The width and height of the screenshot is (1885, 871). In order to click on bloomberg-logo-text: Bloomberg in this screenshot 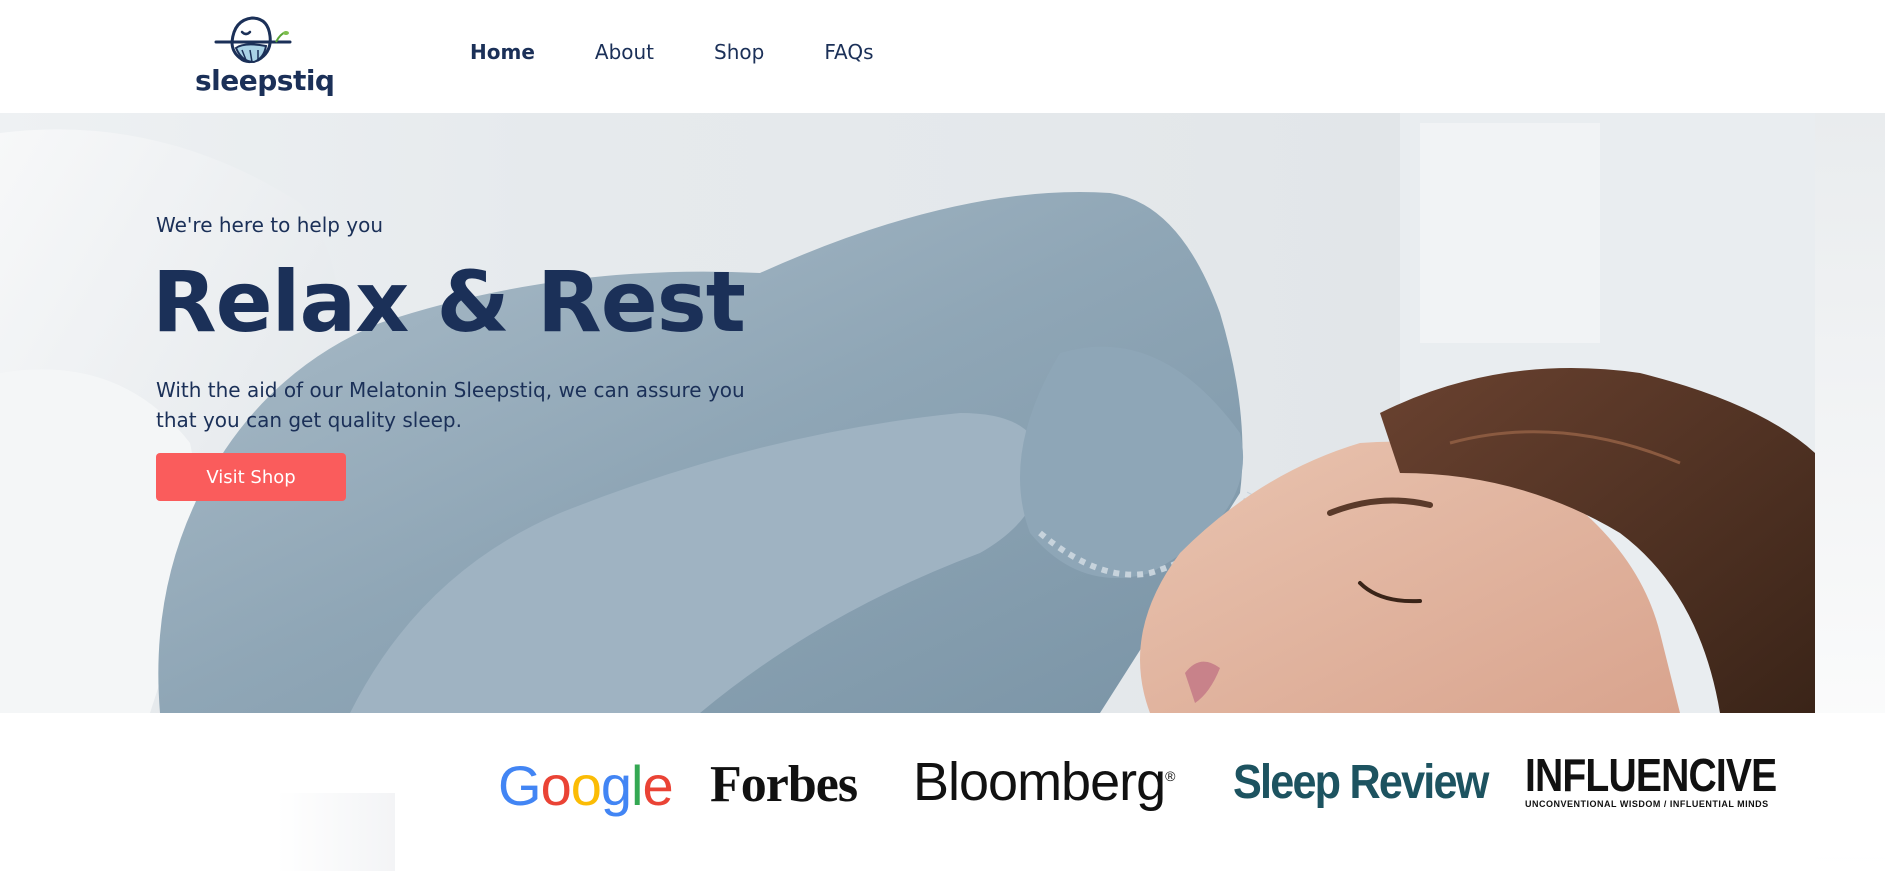, I will do `click(1039, 782)`.